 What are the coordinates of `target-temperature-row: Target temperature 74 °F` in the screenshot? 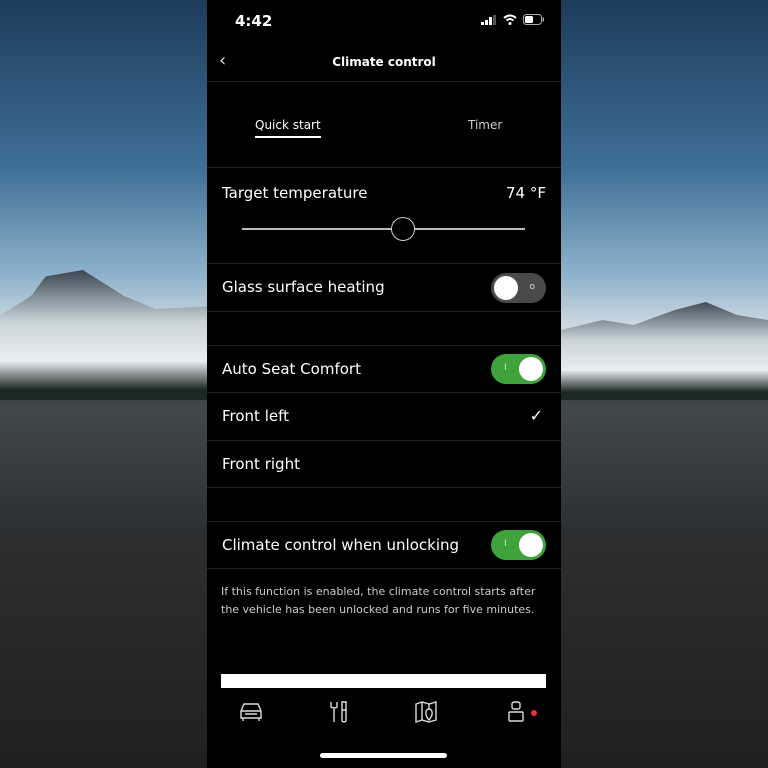 It's located at (384, 216).